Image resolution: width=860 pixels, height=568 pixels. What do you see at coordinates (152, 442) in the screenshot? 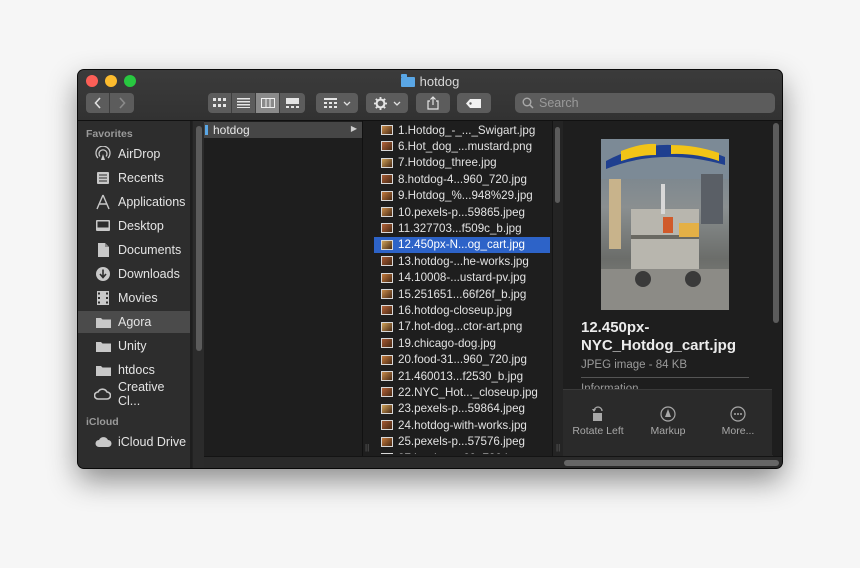
I see `sidebar-item-label: iCloud Drive` at bounding box center [152, 442].